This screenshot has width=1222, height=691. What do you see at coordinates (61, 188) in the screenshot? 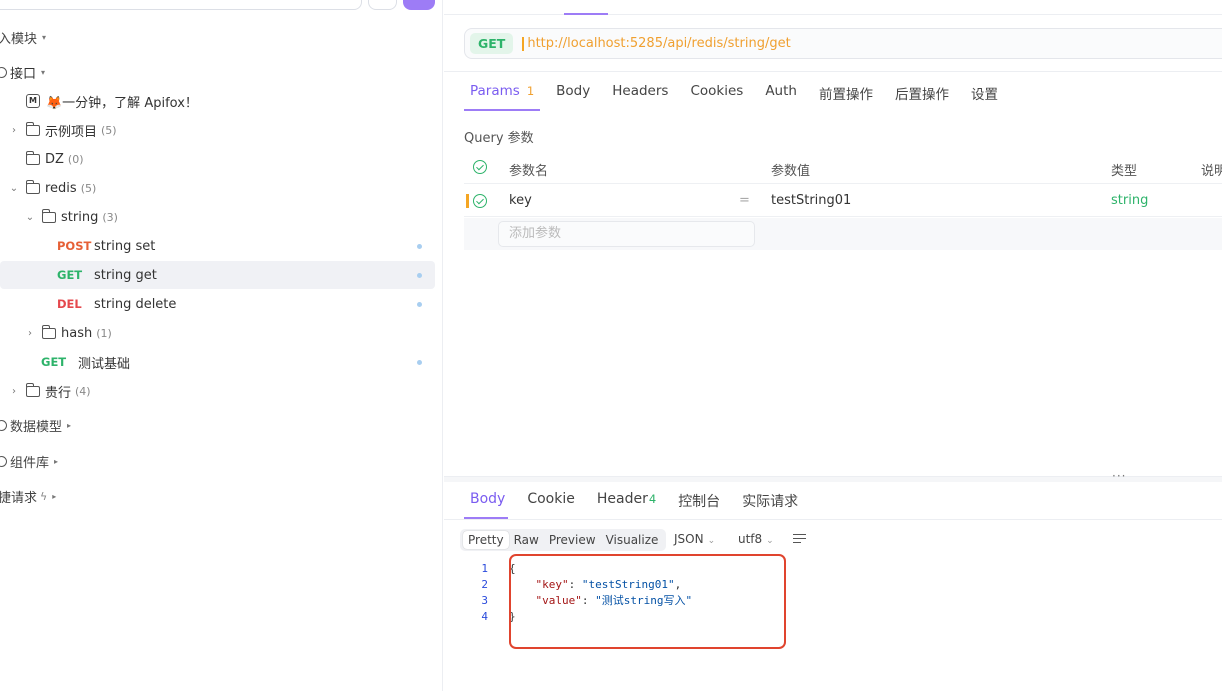
I see `folder-label: redis` at bounding box center [61, 188].